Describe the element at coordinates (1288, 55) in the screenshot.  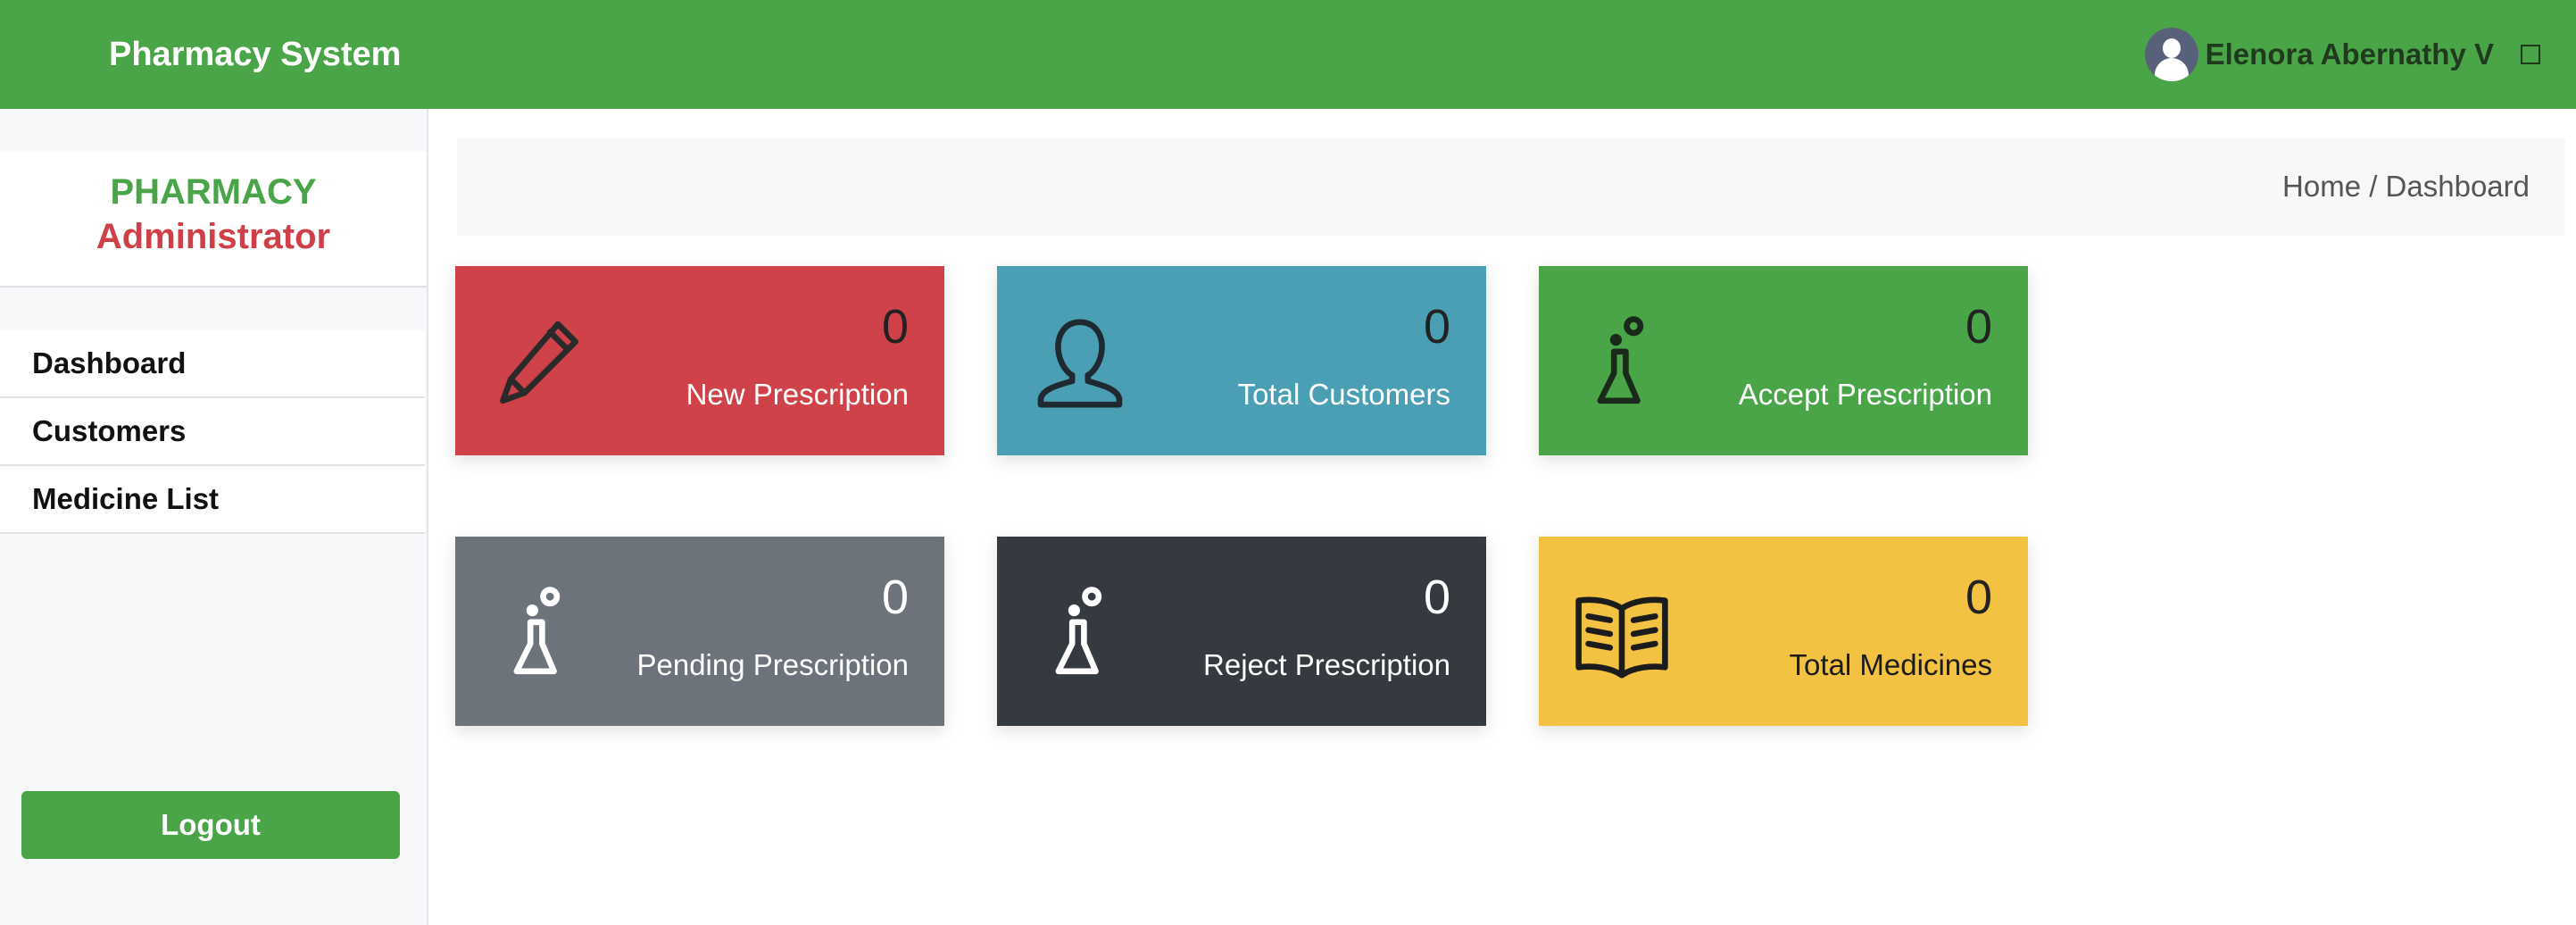
I see `top-navbar: Pharmacy System Elenora Abernathy V` at that location.